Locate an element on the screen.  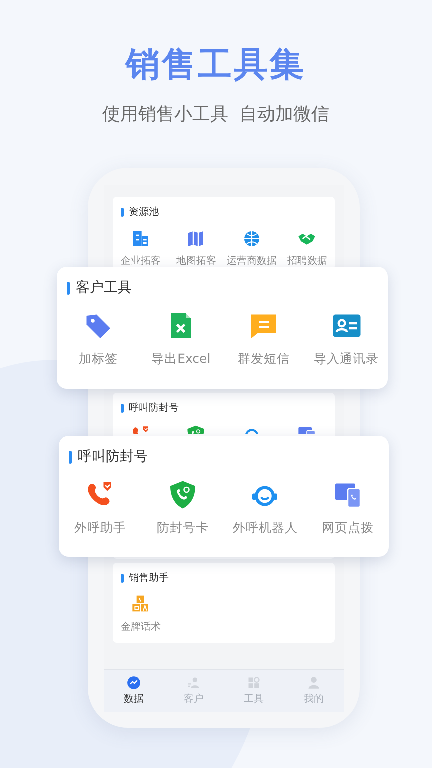
section-title: 客户工具 is located at coordinates (104, 288).